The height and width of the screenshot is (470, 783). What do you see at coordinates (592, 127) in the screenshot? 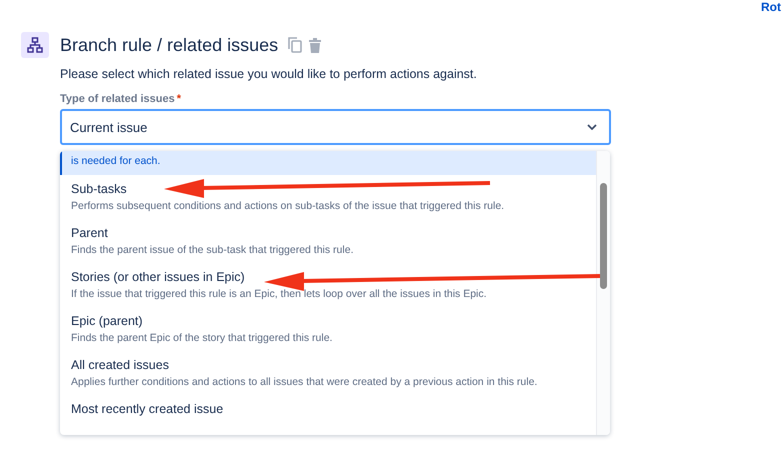
I see `chevron-down-icon` at bounding box center [592, 127].